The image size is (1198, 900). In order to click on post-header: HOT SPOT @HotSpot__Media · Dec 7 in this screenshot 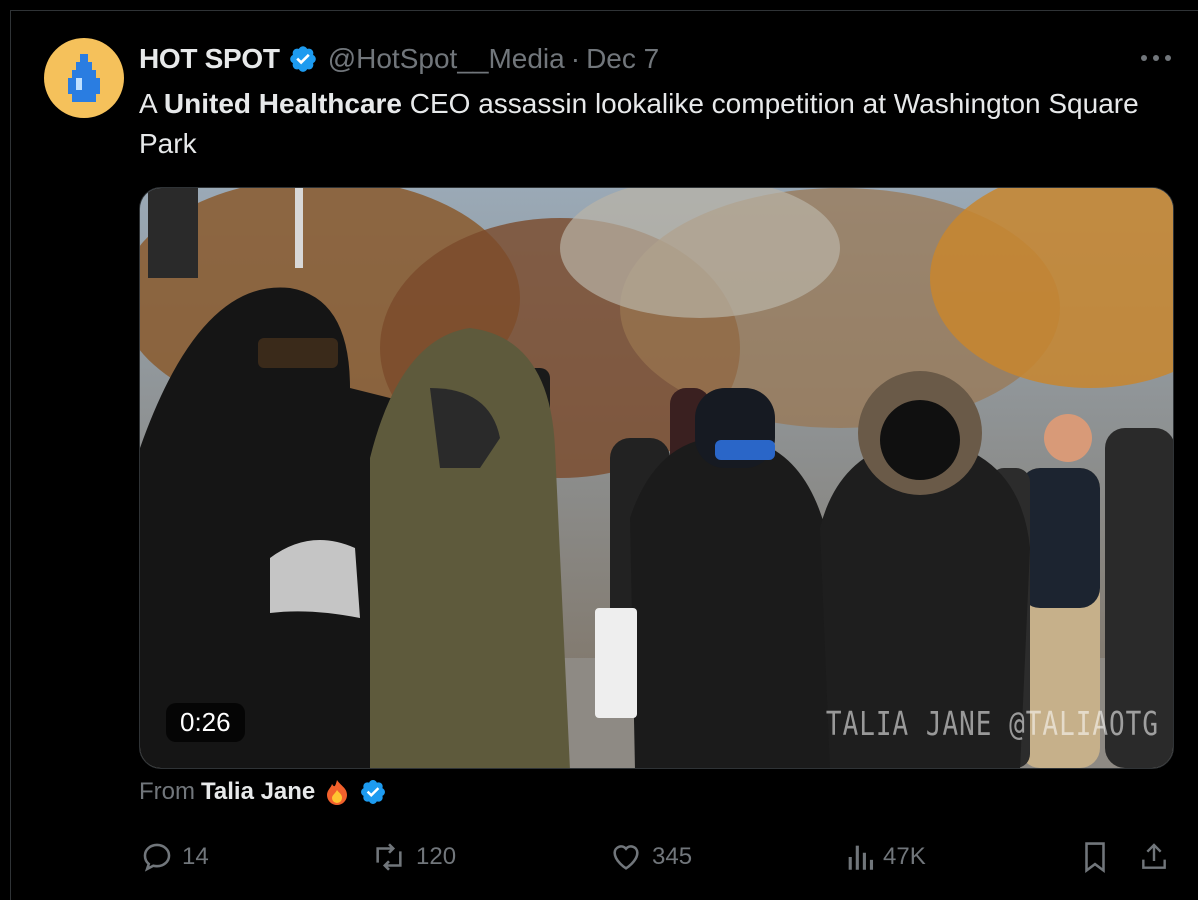, I will do `click(399, 59)`.